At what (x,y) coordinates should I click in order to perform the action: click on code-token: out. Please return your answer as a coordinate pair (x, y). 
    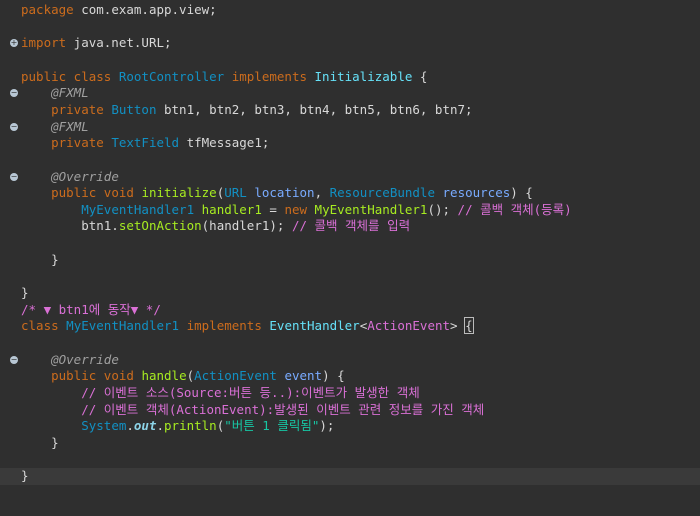
    Looking at the image, I should click on (145, 426).